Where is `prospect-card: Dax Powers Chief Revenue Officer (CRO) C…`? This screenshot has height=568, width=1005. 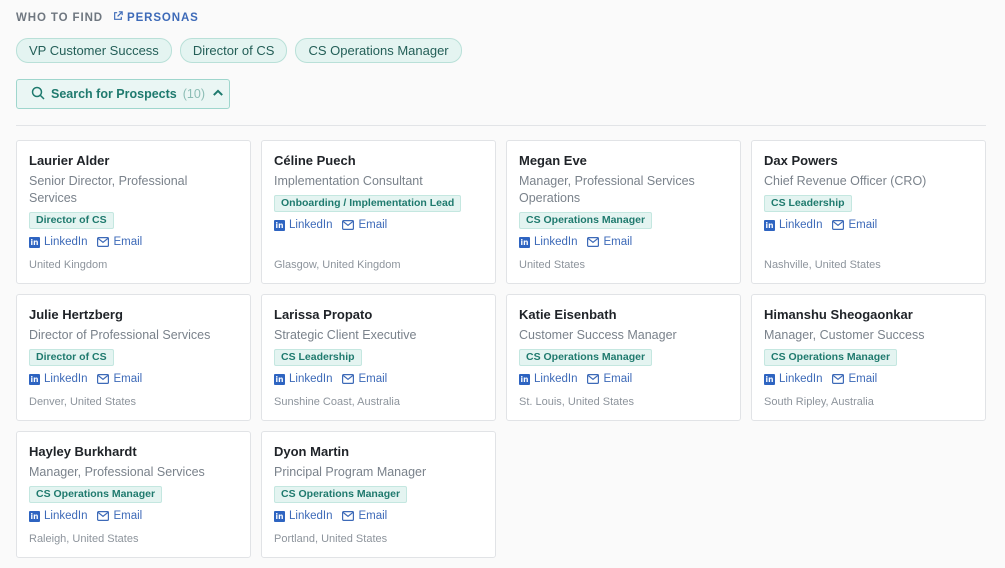 prospect-card: Dax Powers Chief Revenue Officer (CRO) C… is located at coordinates (868, 212).